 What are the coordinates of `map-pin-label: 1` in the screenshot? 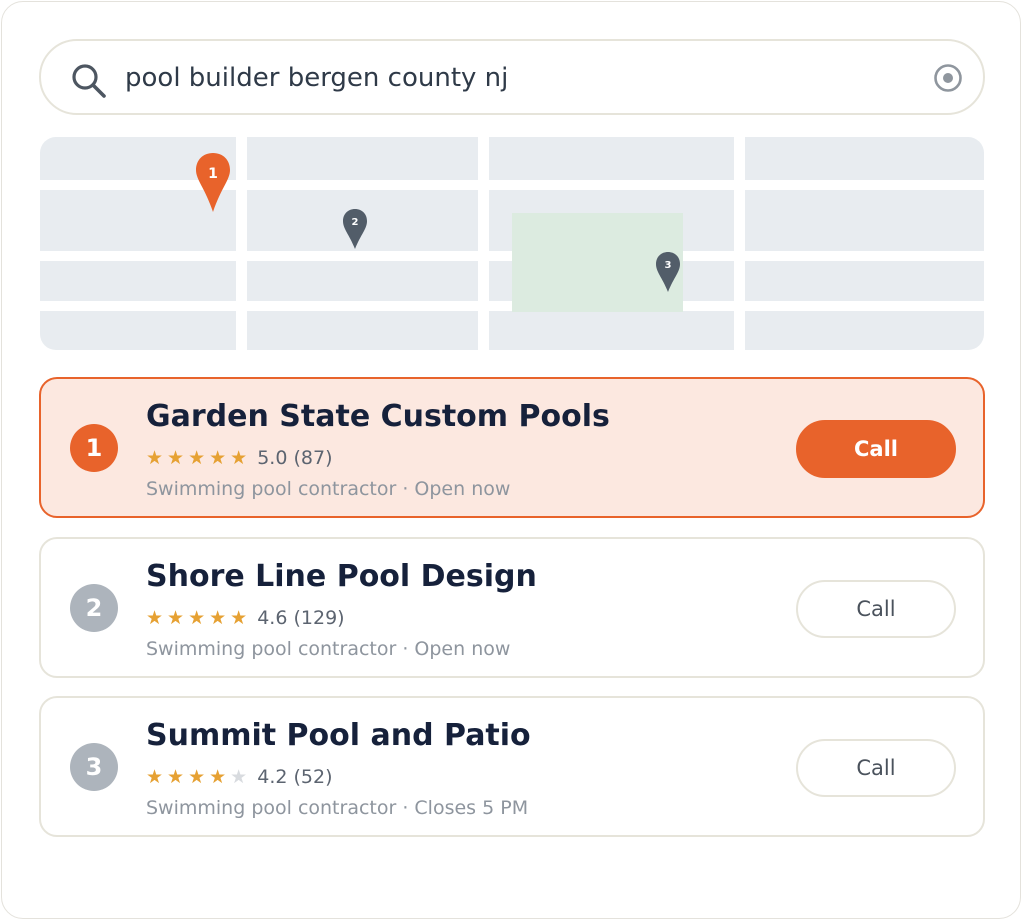 It's located at (213, 174).